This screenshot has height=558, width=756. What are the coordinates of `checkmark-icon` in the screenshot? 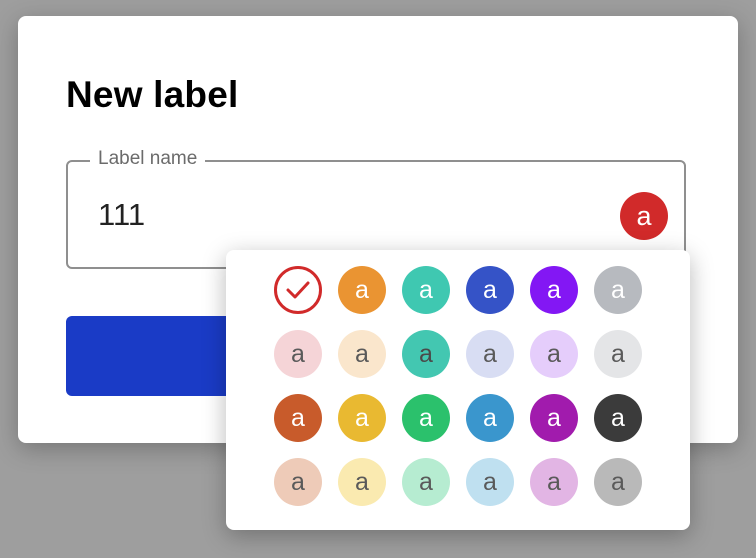 It's located at (298, 290).